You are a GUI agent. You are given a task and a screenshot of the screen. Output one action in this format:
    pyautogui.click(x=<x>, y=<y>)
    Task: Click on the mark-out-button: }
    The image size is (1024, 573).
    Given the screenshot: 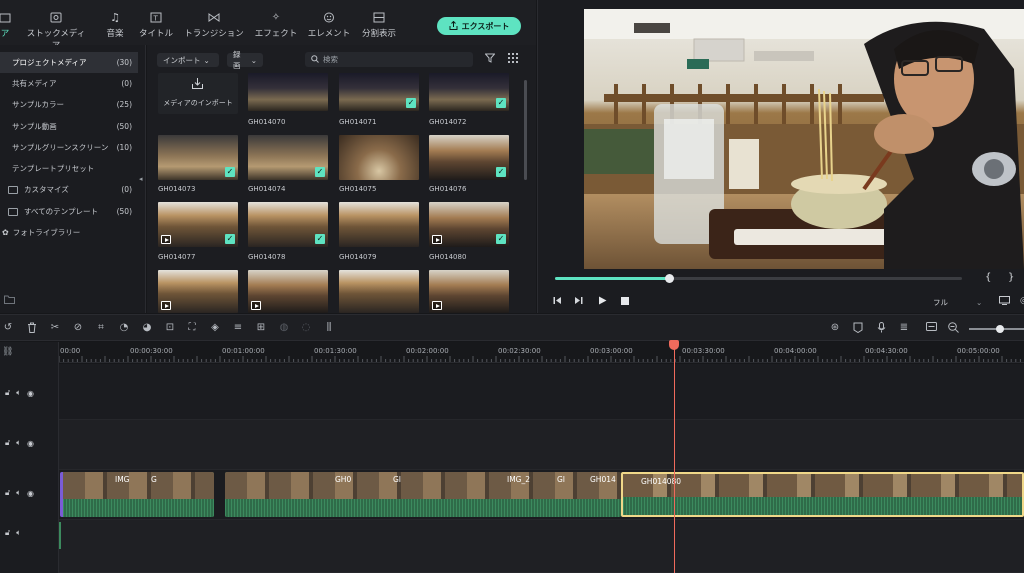 What is the action you would take?
    pyautogui.click(x=1011, y=277)
    